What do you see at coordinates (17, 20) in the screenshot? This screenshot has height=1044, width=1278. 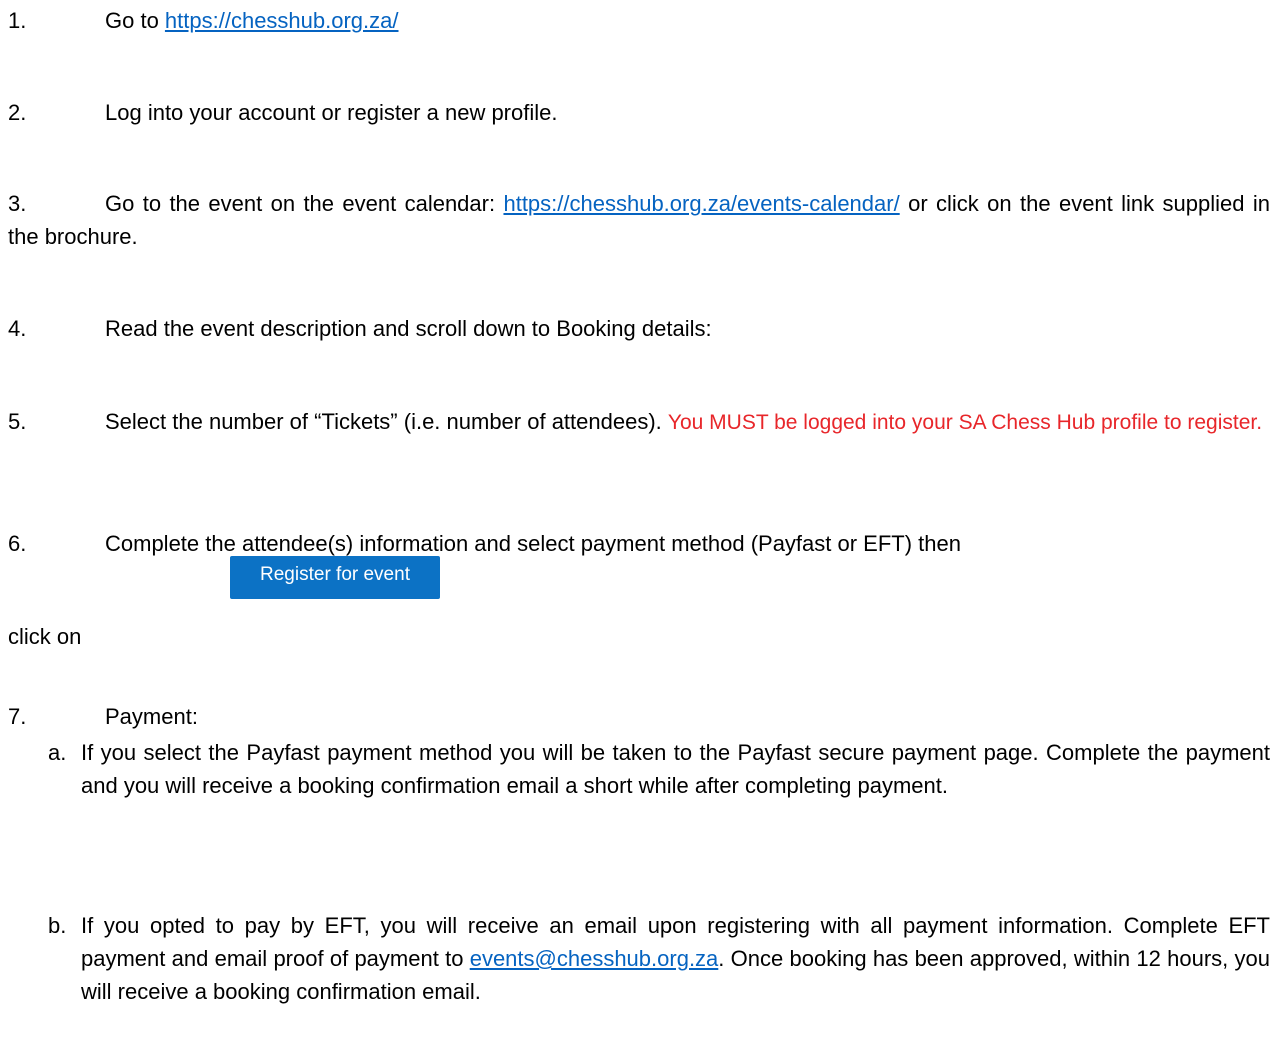 I see `step-number: 1.` at bounding box center [17, 20].